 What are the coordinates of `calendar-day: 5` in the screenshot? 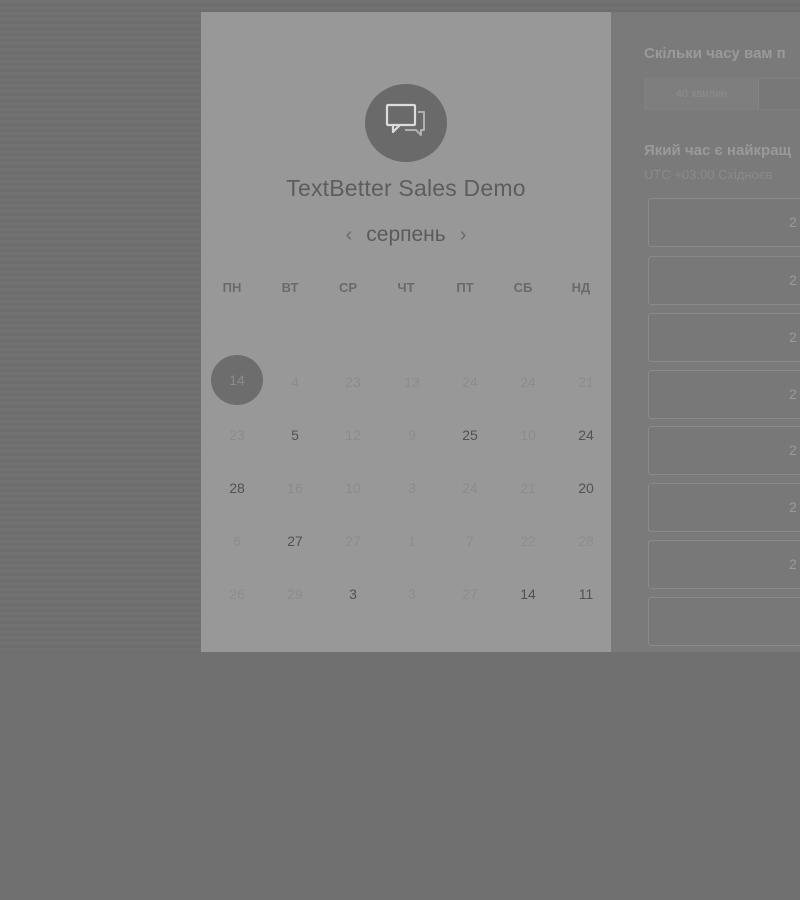 It's located at (295, 435).